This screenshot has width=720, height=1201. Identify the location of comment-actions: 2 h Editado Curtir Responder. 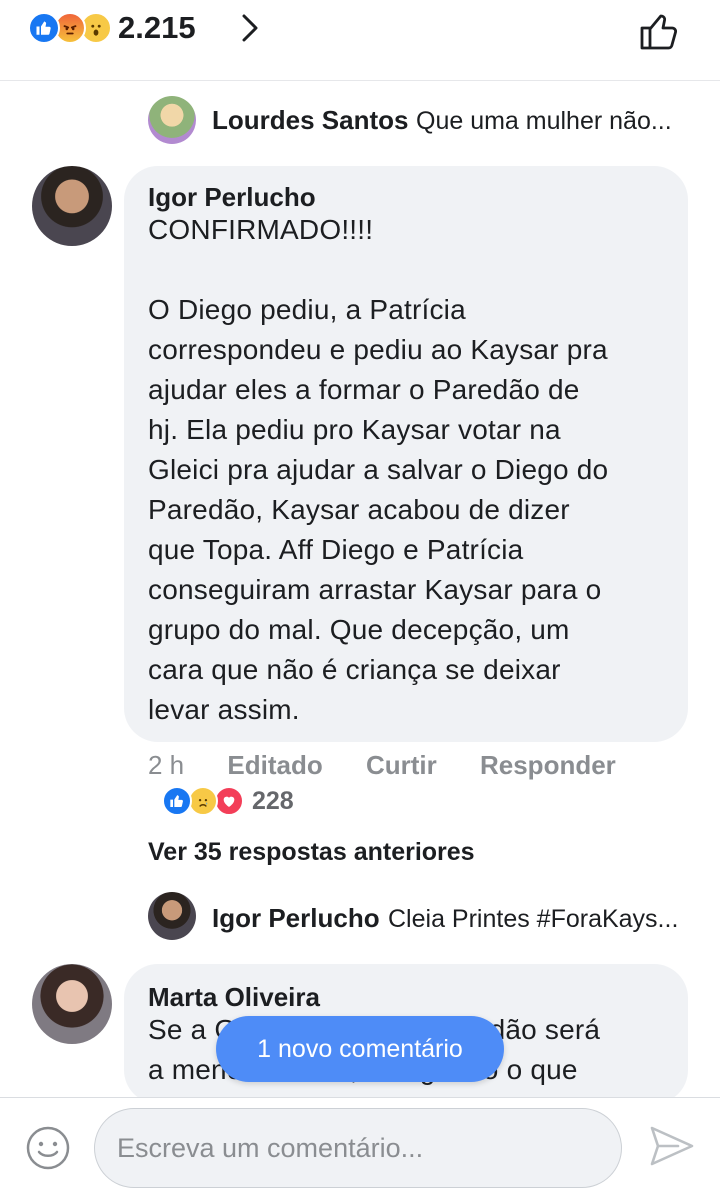
(382, 765).